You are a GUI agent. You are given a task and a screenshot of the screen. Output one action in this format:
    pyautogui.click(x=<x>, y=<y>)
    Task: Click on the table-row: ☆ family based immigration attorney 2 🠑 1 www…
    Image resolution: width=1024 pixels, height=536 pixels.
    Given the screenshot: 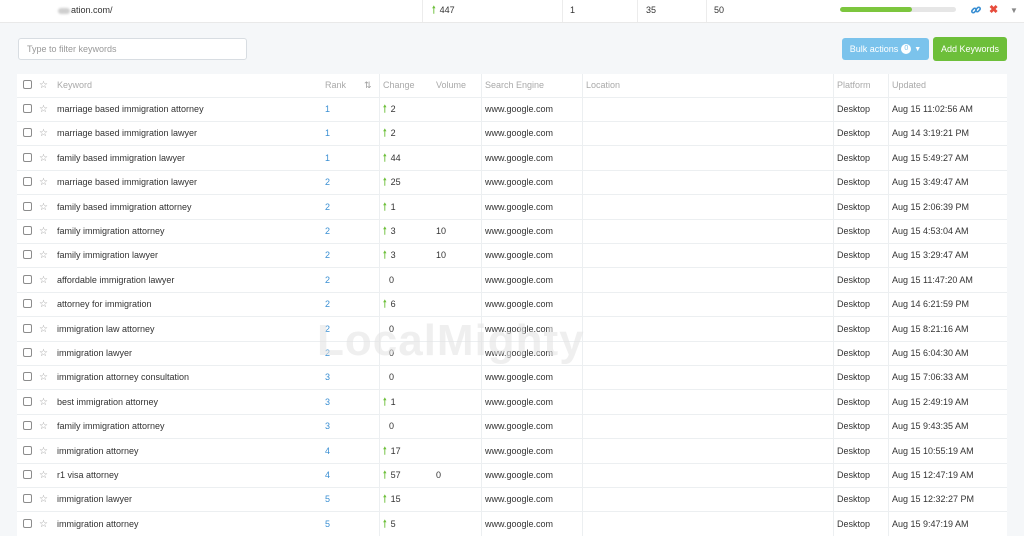 What is the action you would take?
    pyautogui.click(x=512, y=208)
    